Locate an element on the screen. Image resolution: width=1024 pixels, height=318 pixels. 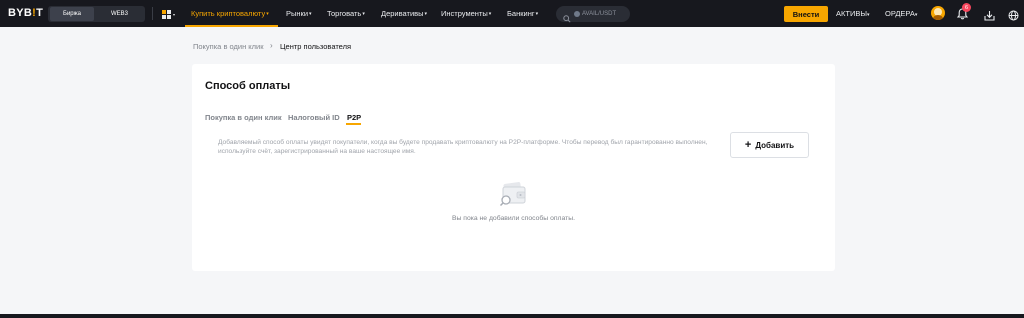
nav-markets: Рынки▾ is located at coordinates (299, 13).